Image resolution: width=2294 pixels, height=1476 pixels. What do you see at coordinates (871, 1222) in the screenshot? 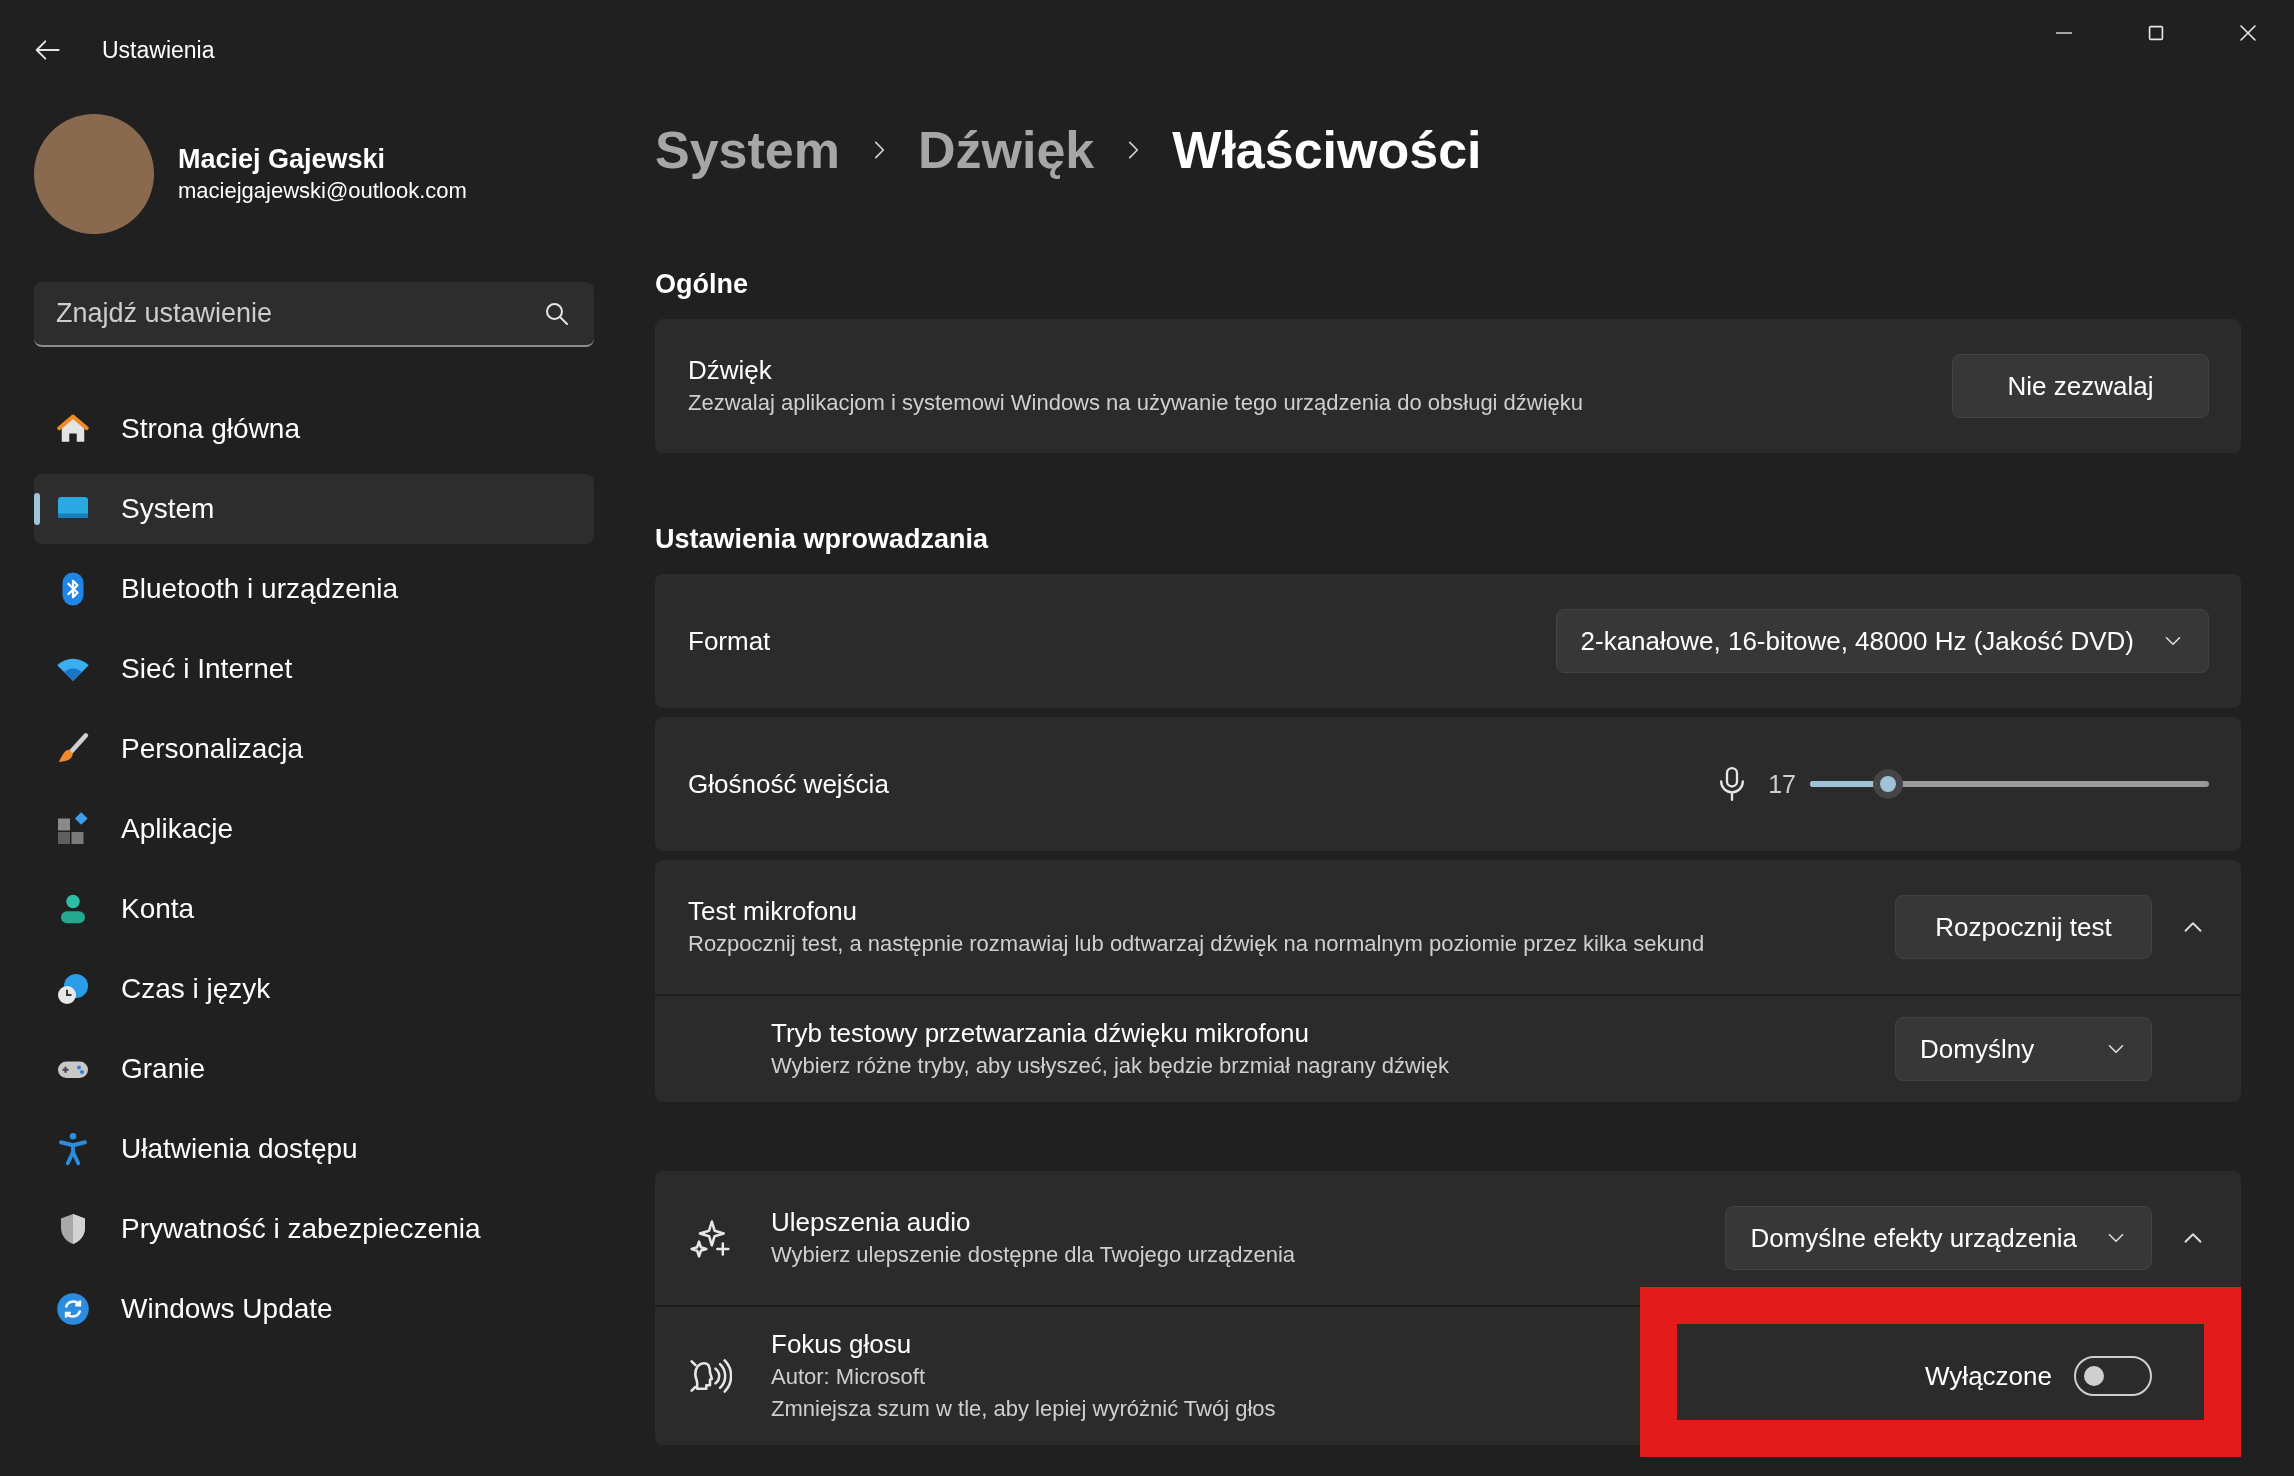
I see `setting-title: Ulepszenia audio` at bounding box center [871, 1222].